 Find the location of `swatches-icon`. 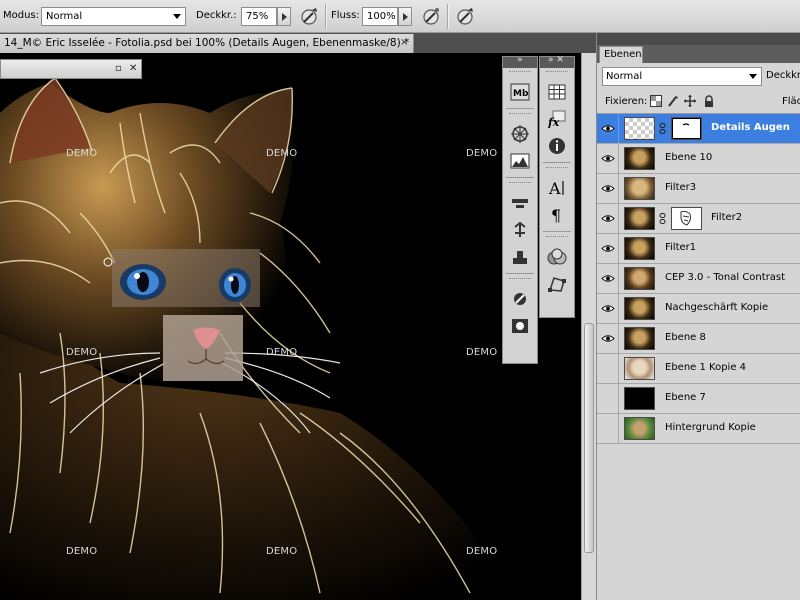

swatches-icon is located at coordinates (557, 92).